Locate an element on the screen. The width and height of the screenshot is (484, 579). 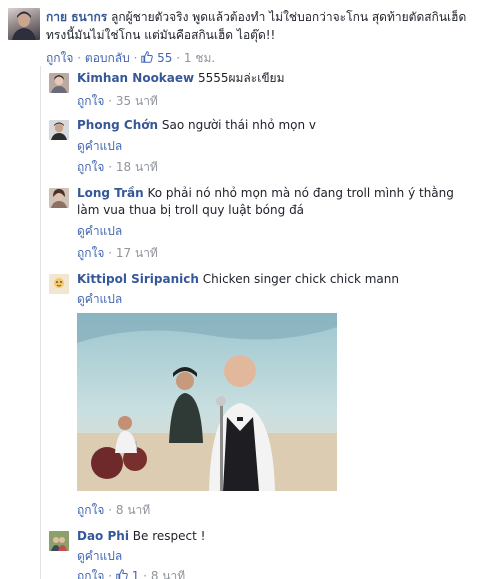
reply-body: Kimhan Nookaew 5555ผมล่ะเขียม is located at coordinates (277, 78).